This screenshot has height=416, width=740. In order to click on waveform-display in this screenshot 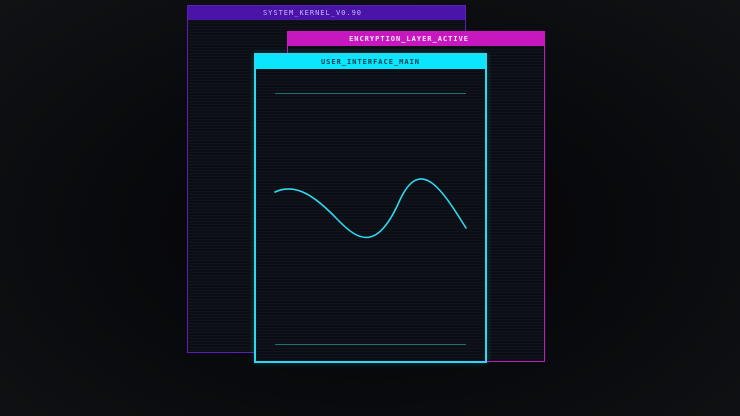, I will do `click(370, 208)`.